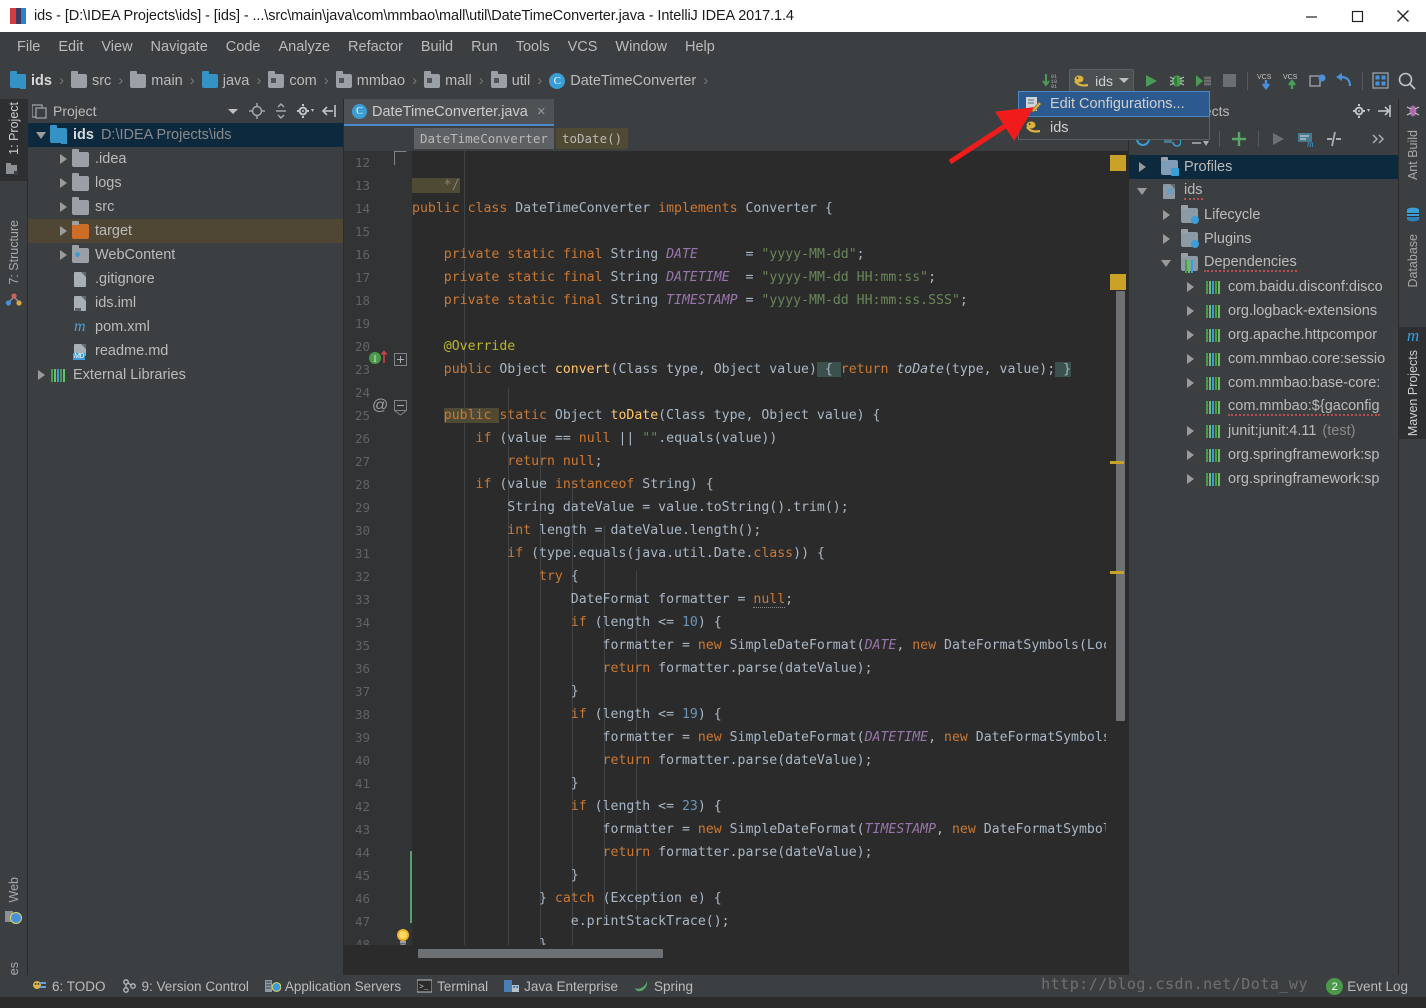 The image size is (1426, 1008). I want to click on status-tab-version-control: 9: Version Control, so click(191, 986).